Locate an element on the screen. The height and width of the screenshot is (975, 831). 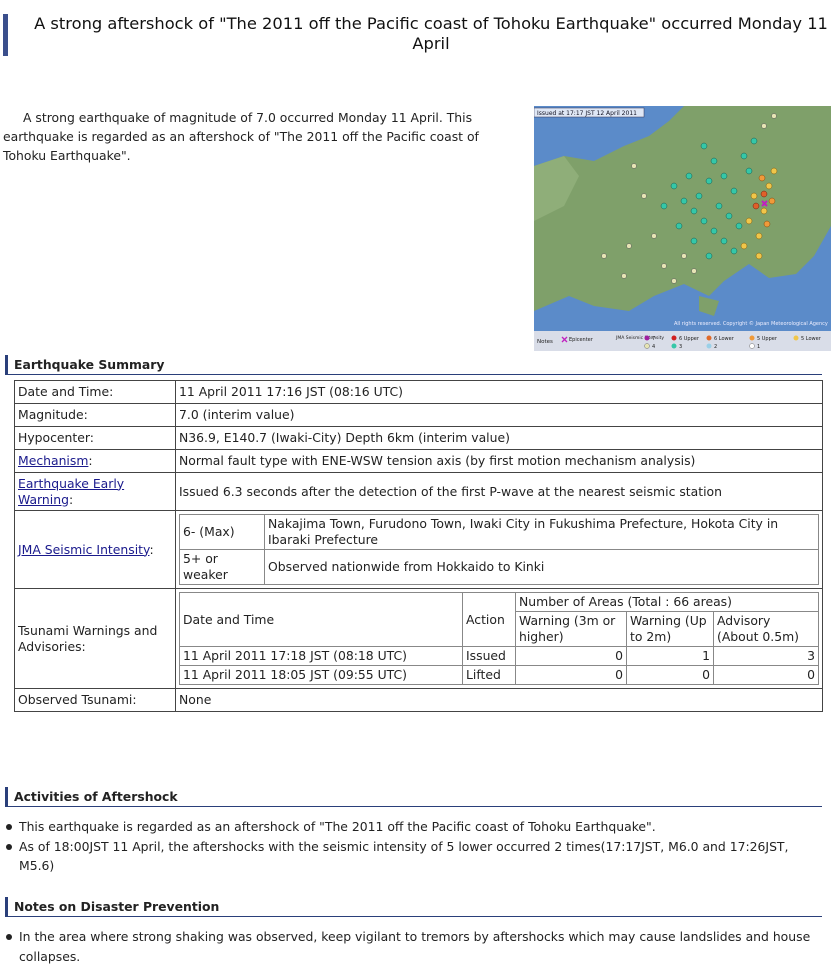
svg-text: 4 is located at coordinates (653, 347).